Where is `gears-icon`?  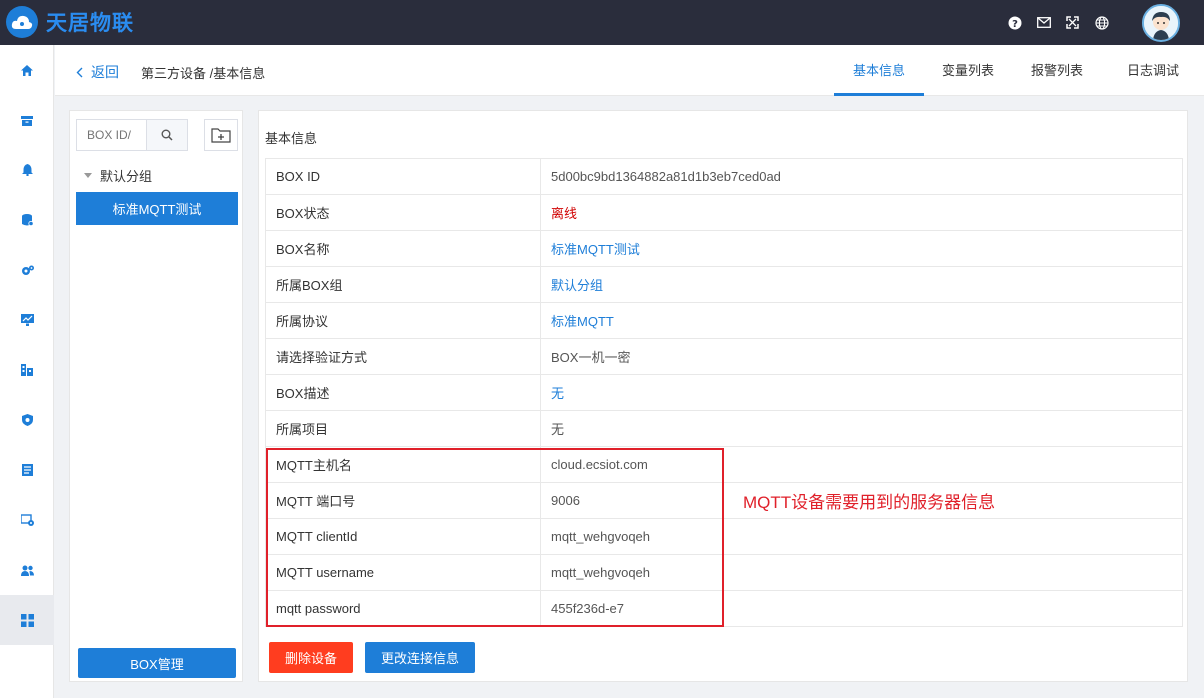
gears-icon is located at coordinates (27, 270).